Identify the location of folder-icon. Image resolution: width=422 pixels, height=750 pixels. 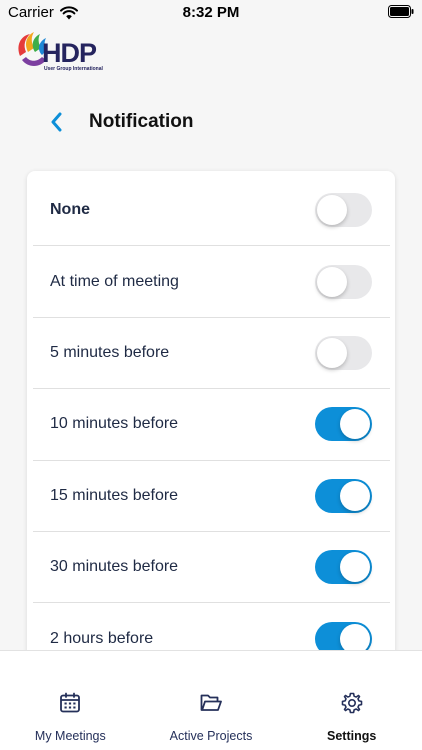
(211, 702).